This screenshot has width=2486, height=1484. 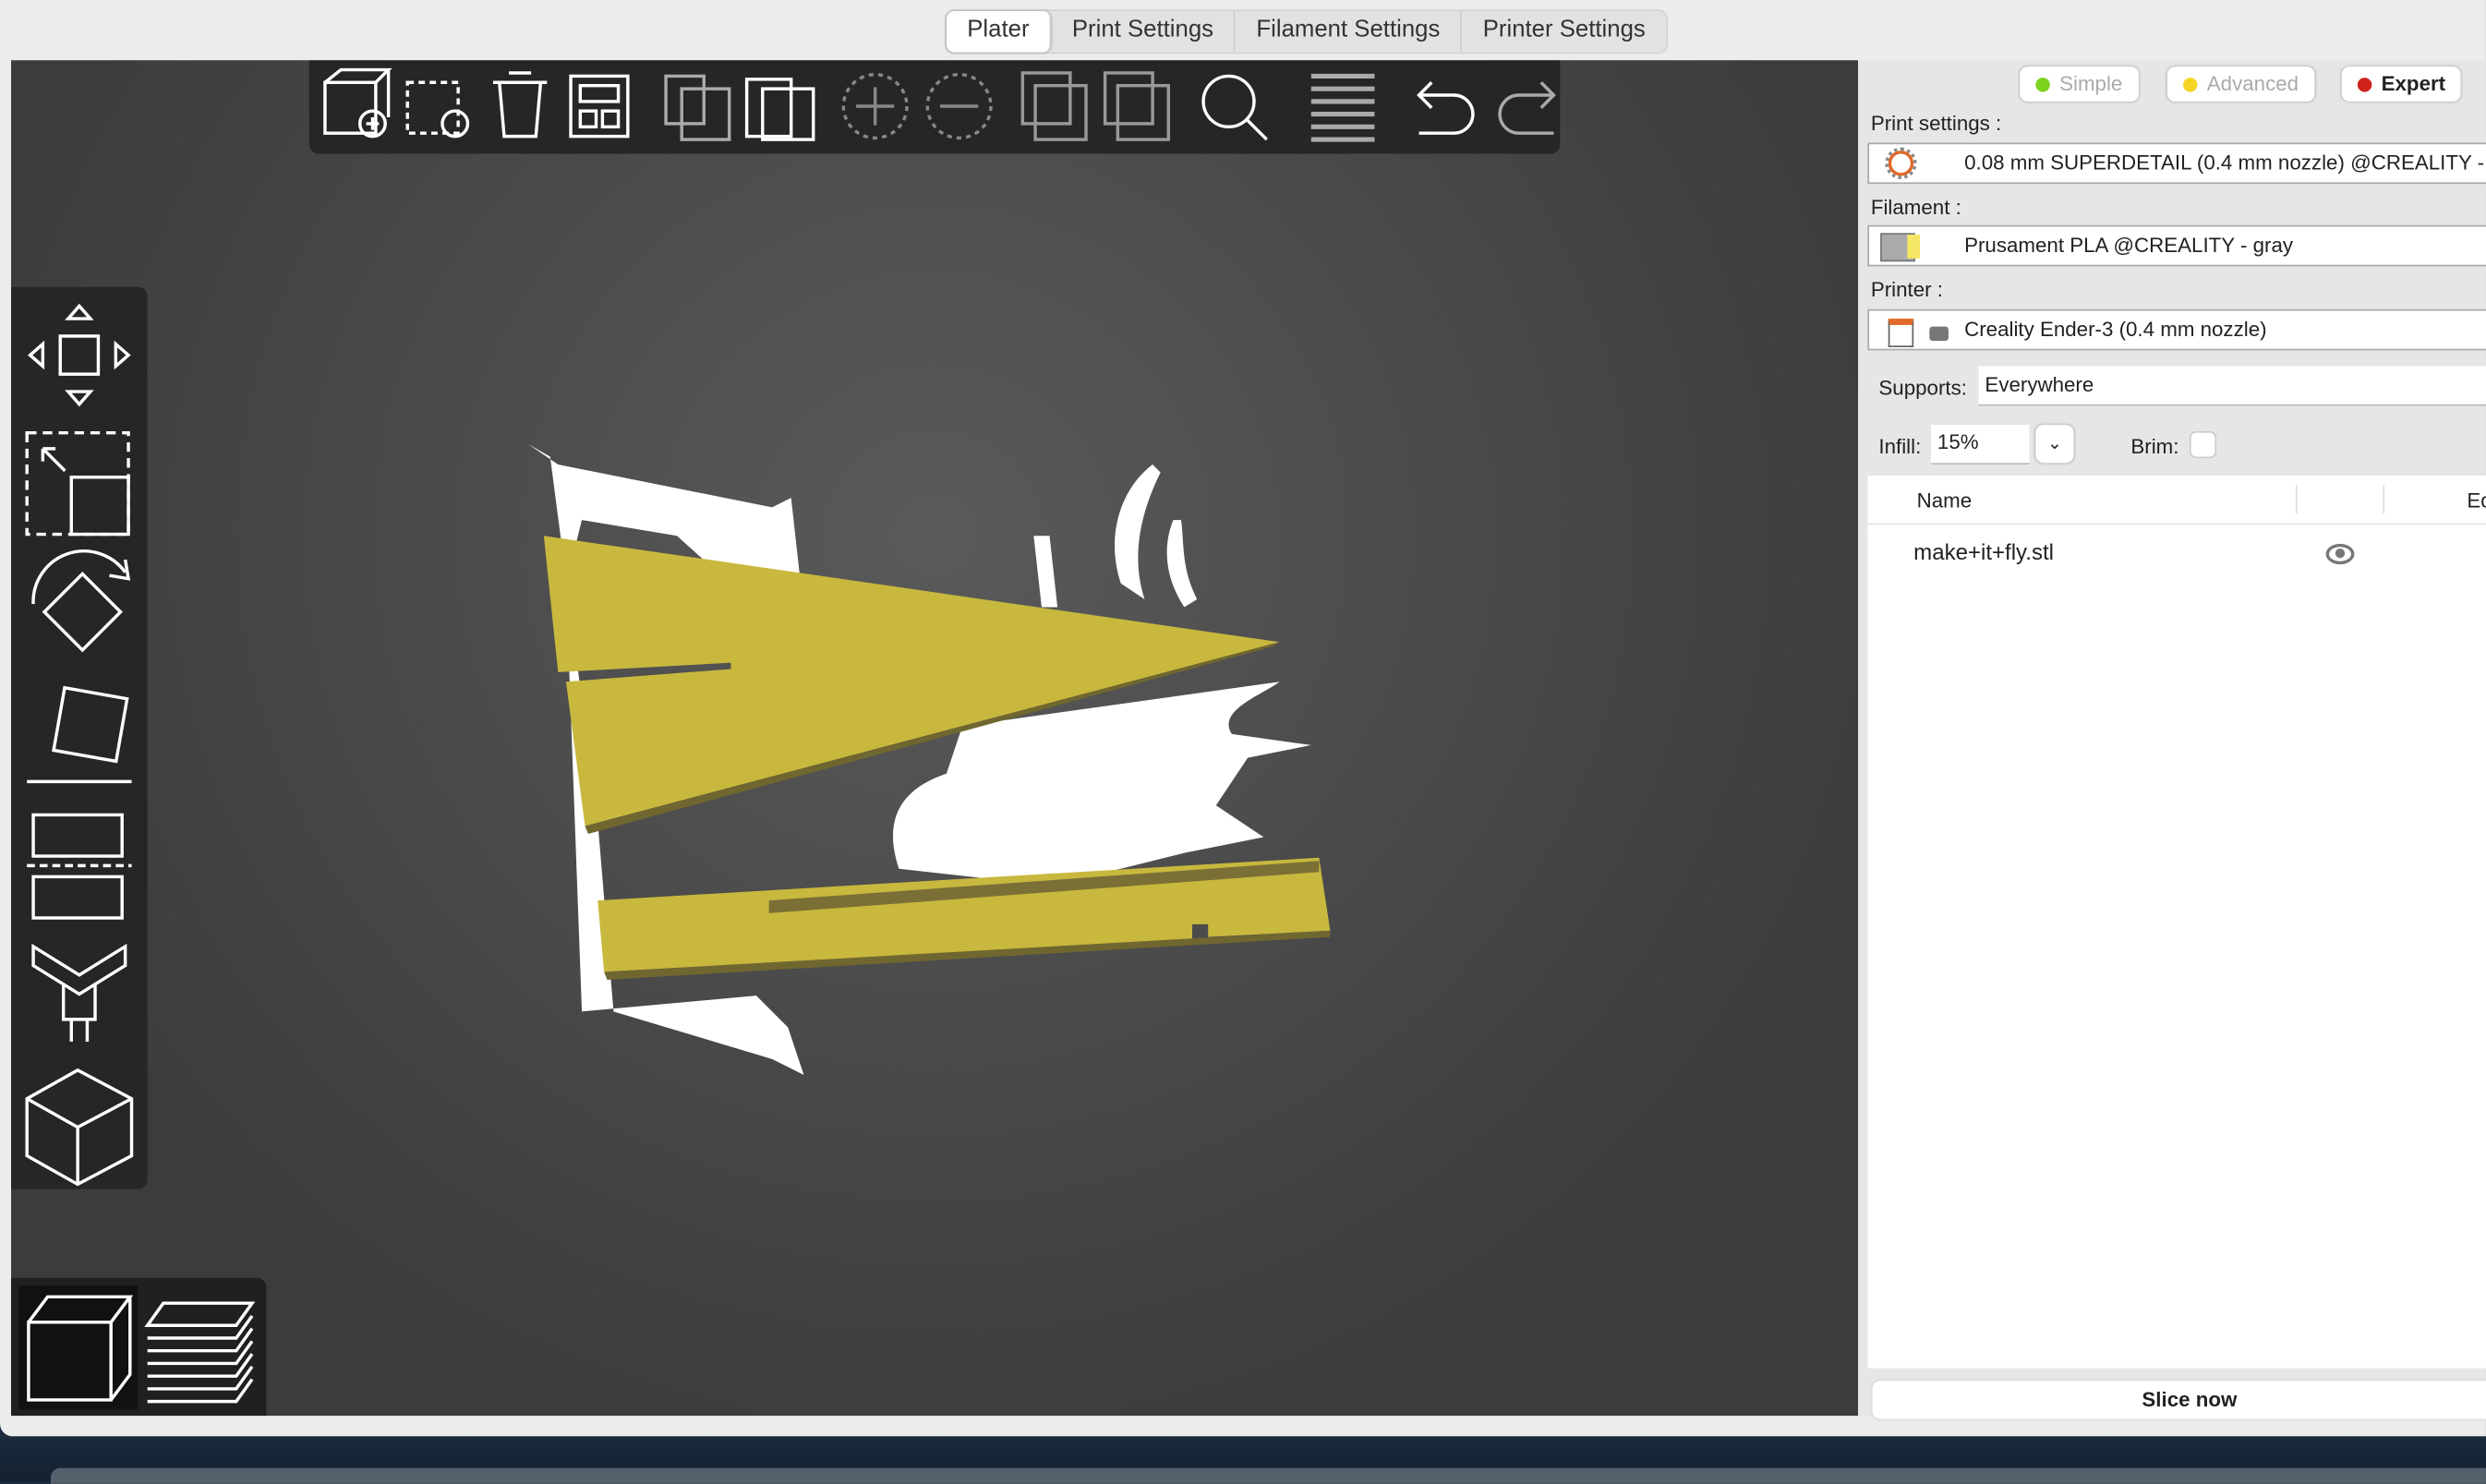 I want to click on object-row: make+it+fly.stl, so click(x=2176, y=553).